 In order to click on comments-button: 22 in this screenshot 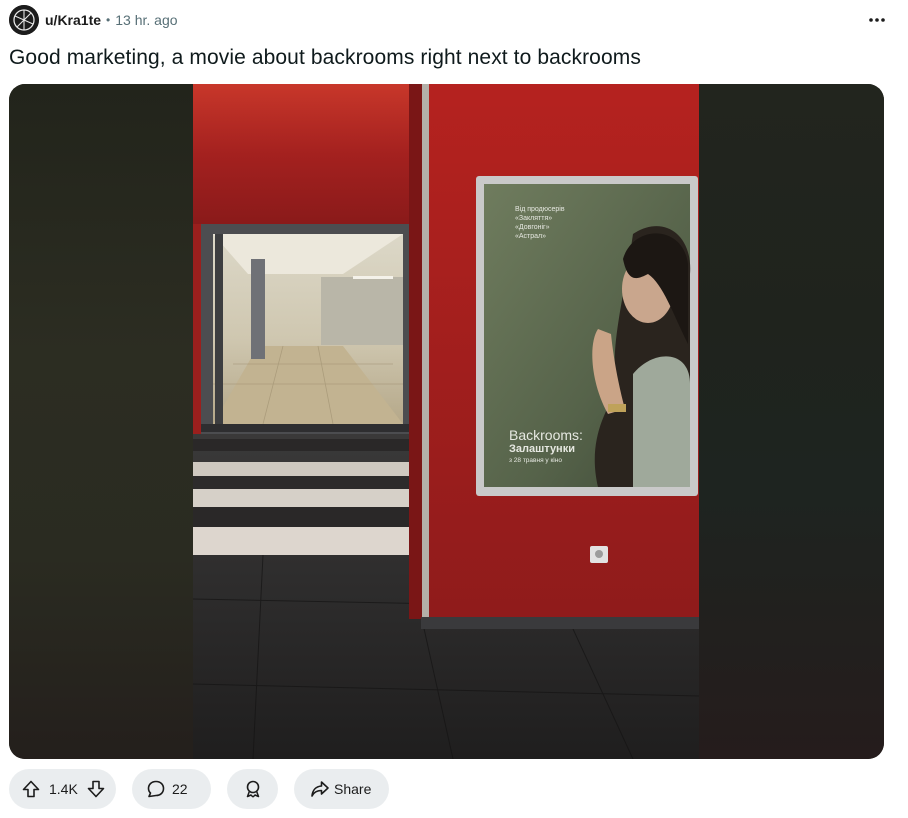, I will do `click(171, 789)`.